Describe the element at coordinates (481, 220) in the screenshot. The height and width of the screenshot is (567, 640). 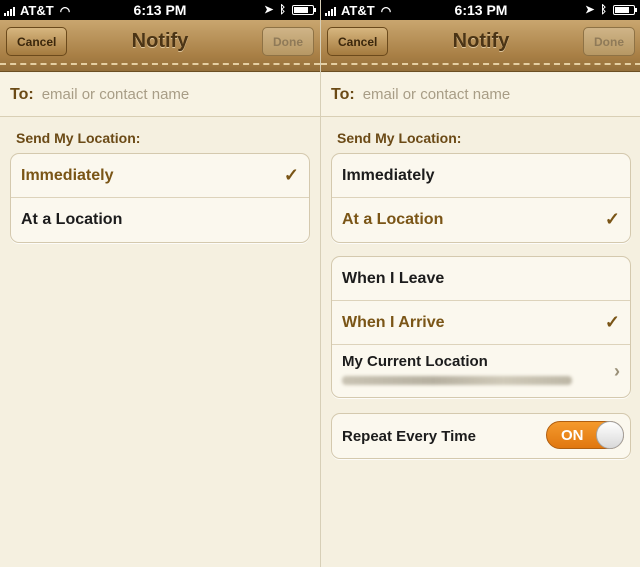
I see `option-at-a-location: At a Location ✓` at that location.